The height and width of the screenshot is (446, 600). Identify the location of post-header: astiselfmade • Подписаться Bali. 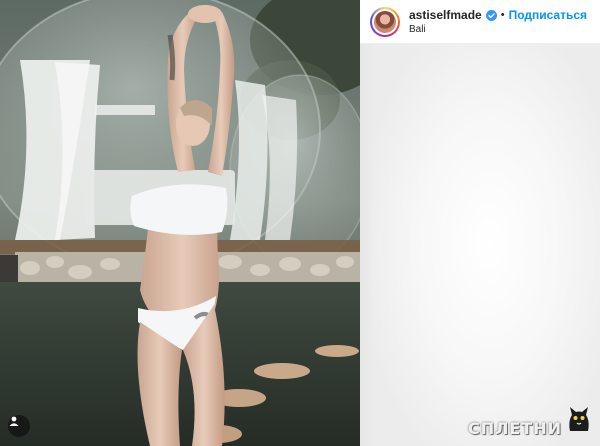
(480, 22).